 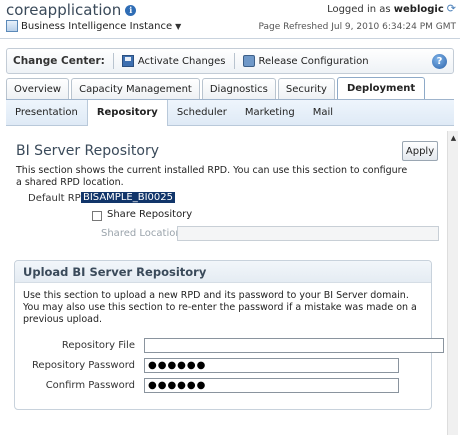 What do you see at coordinates (97, 216) in the screenshot?
I see `share-repository-checkbox` at bounding box center [97, 216].